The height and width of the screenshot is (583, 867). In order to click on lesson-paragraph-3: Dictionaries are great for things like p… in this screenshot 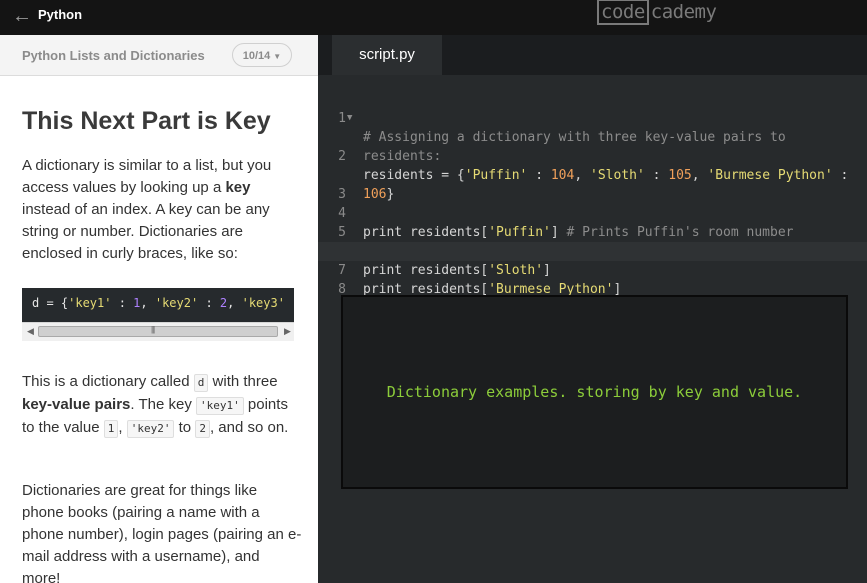, I will do `click(162, 532)`.